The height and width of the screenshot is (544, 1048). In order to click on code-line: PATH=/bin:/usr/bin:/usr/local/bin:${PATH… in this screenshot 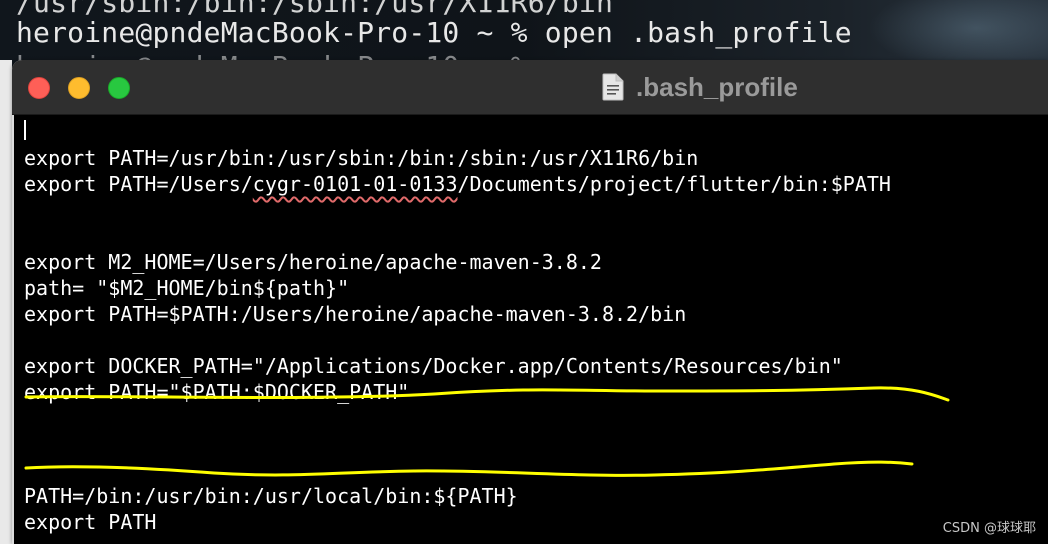, I will do `click(271, 496)`.